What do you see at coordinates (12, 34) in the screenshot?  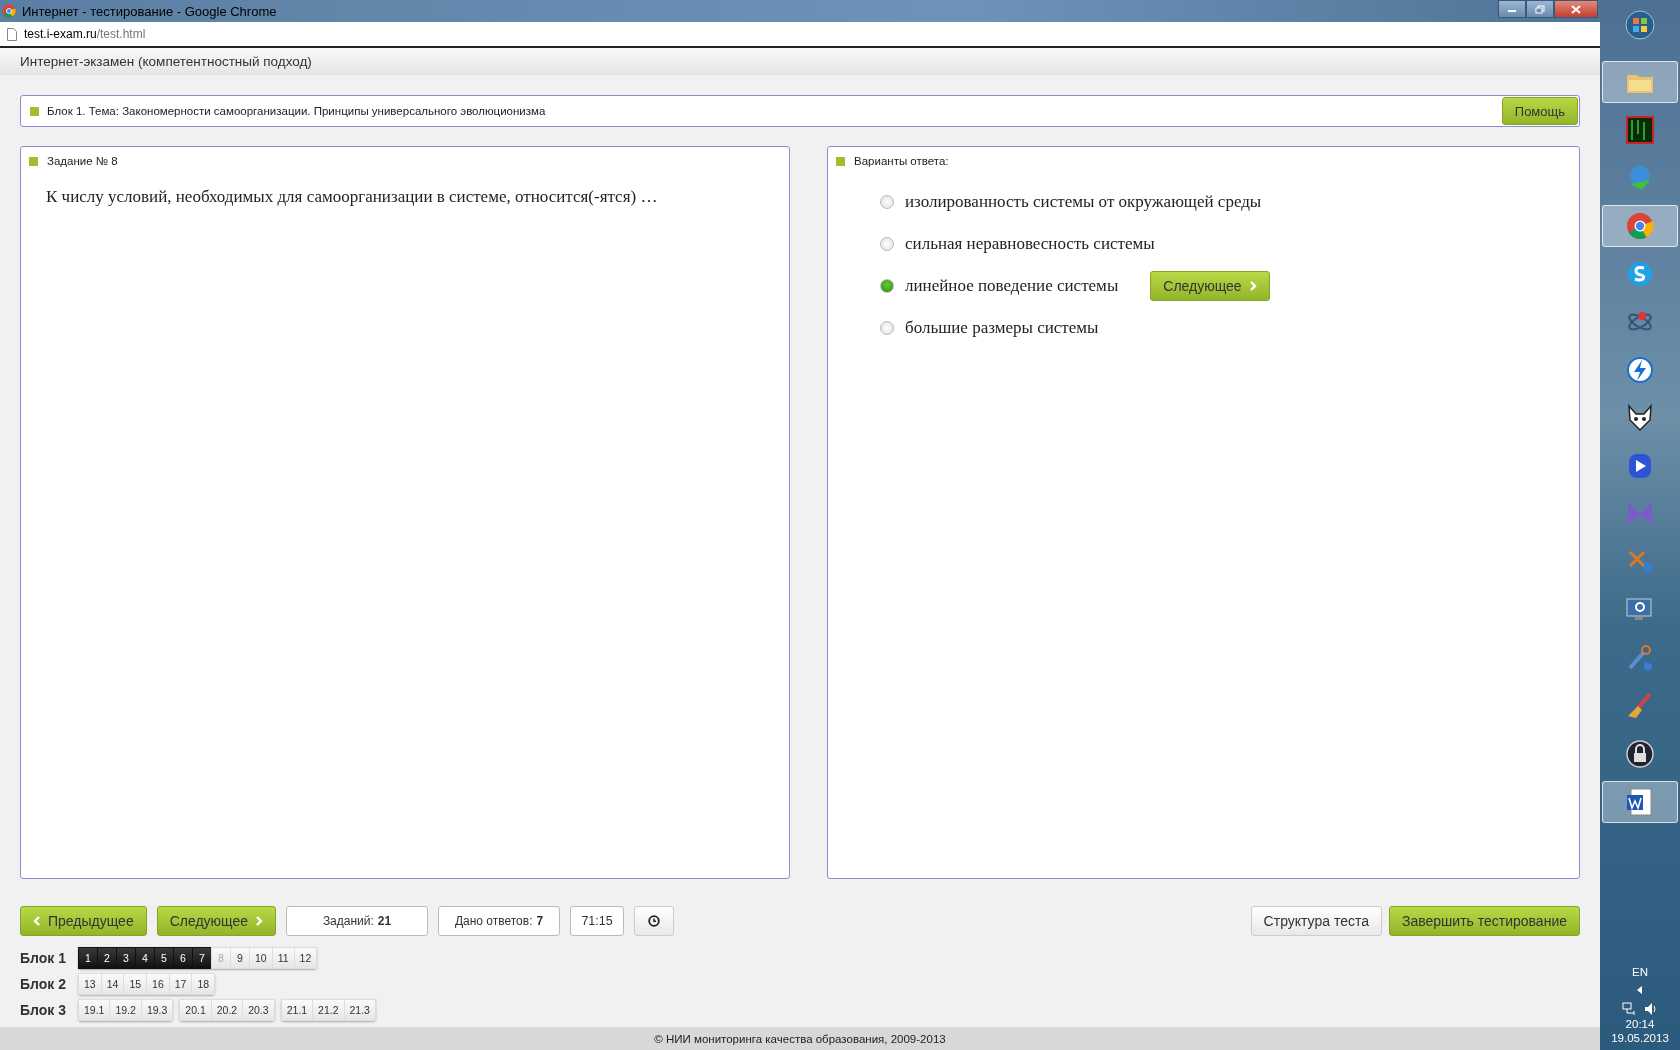 I see `page-icon` at bounding box center [12, 34].